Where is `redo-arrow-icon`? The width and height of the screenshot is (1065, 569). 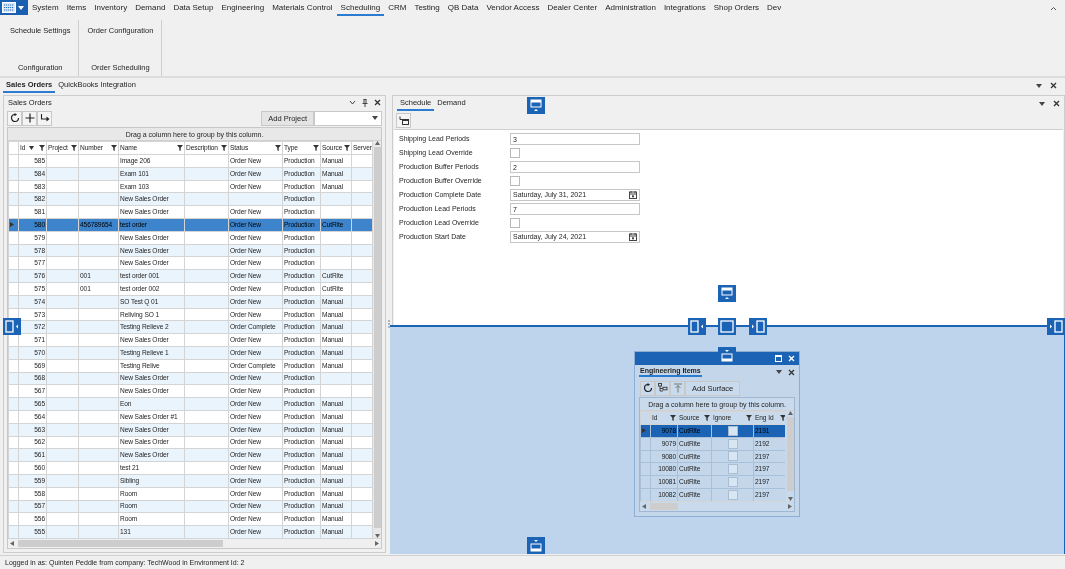
redo-arrow-icon is located at coordinates (44, 118).